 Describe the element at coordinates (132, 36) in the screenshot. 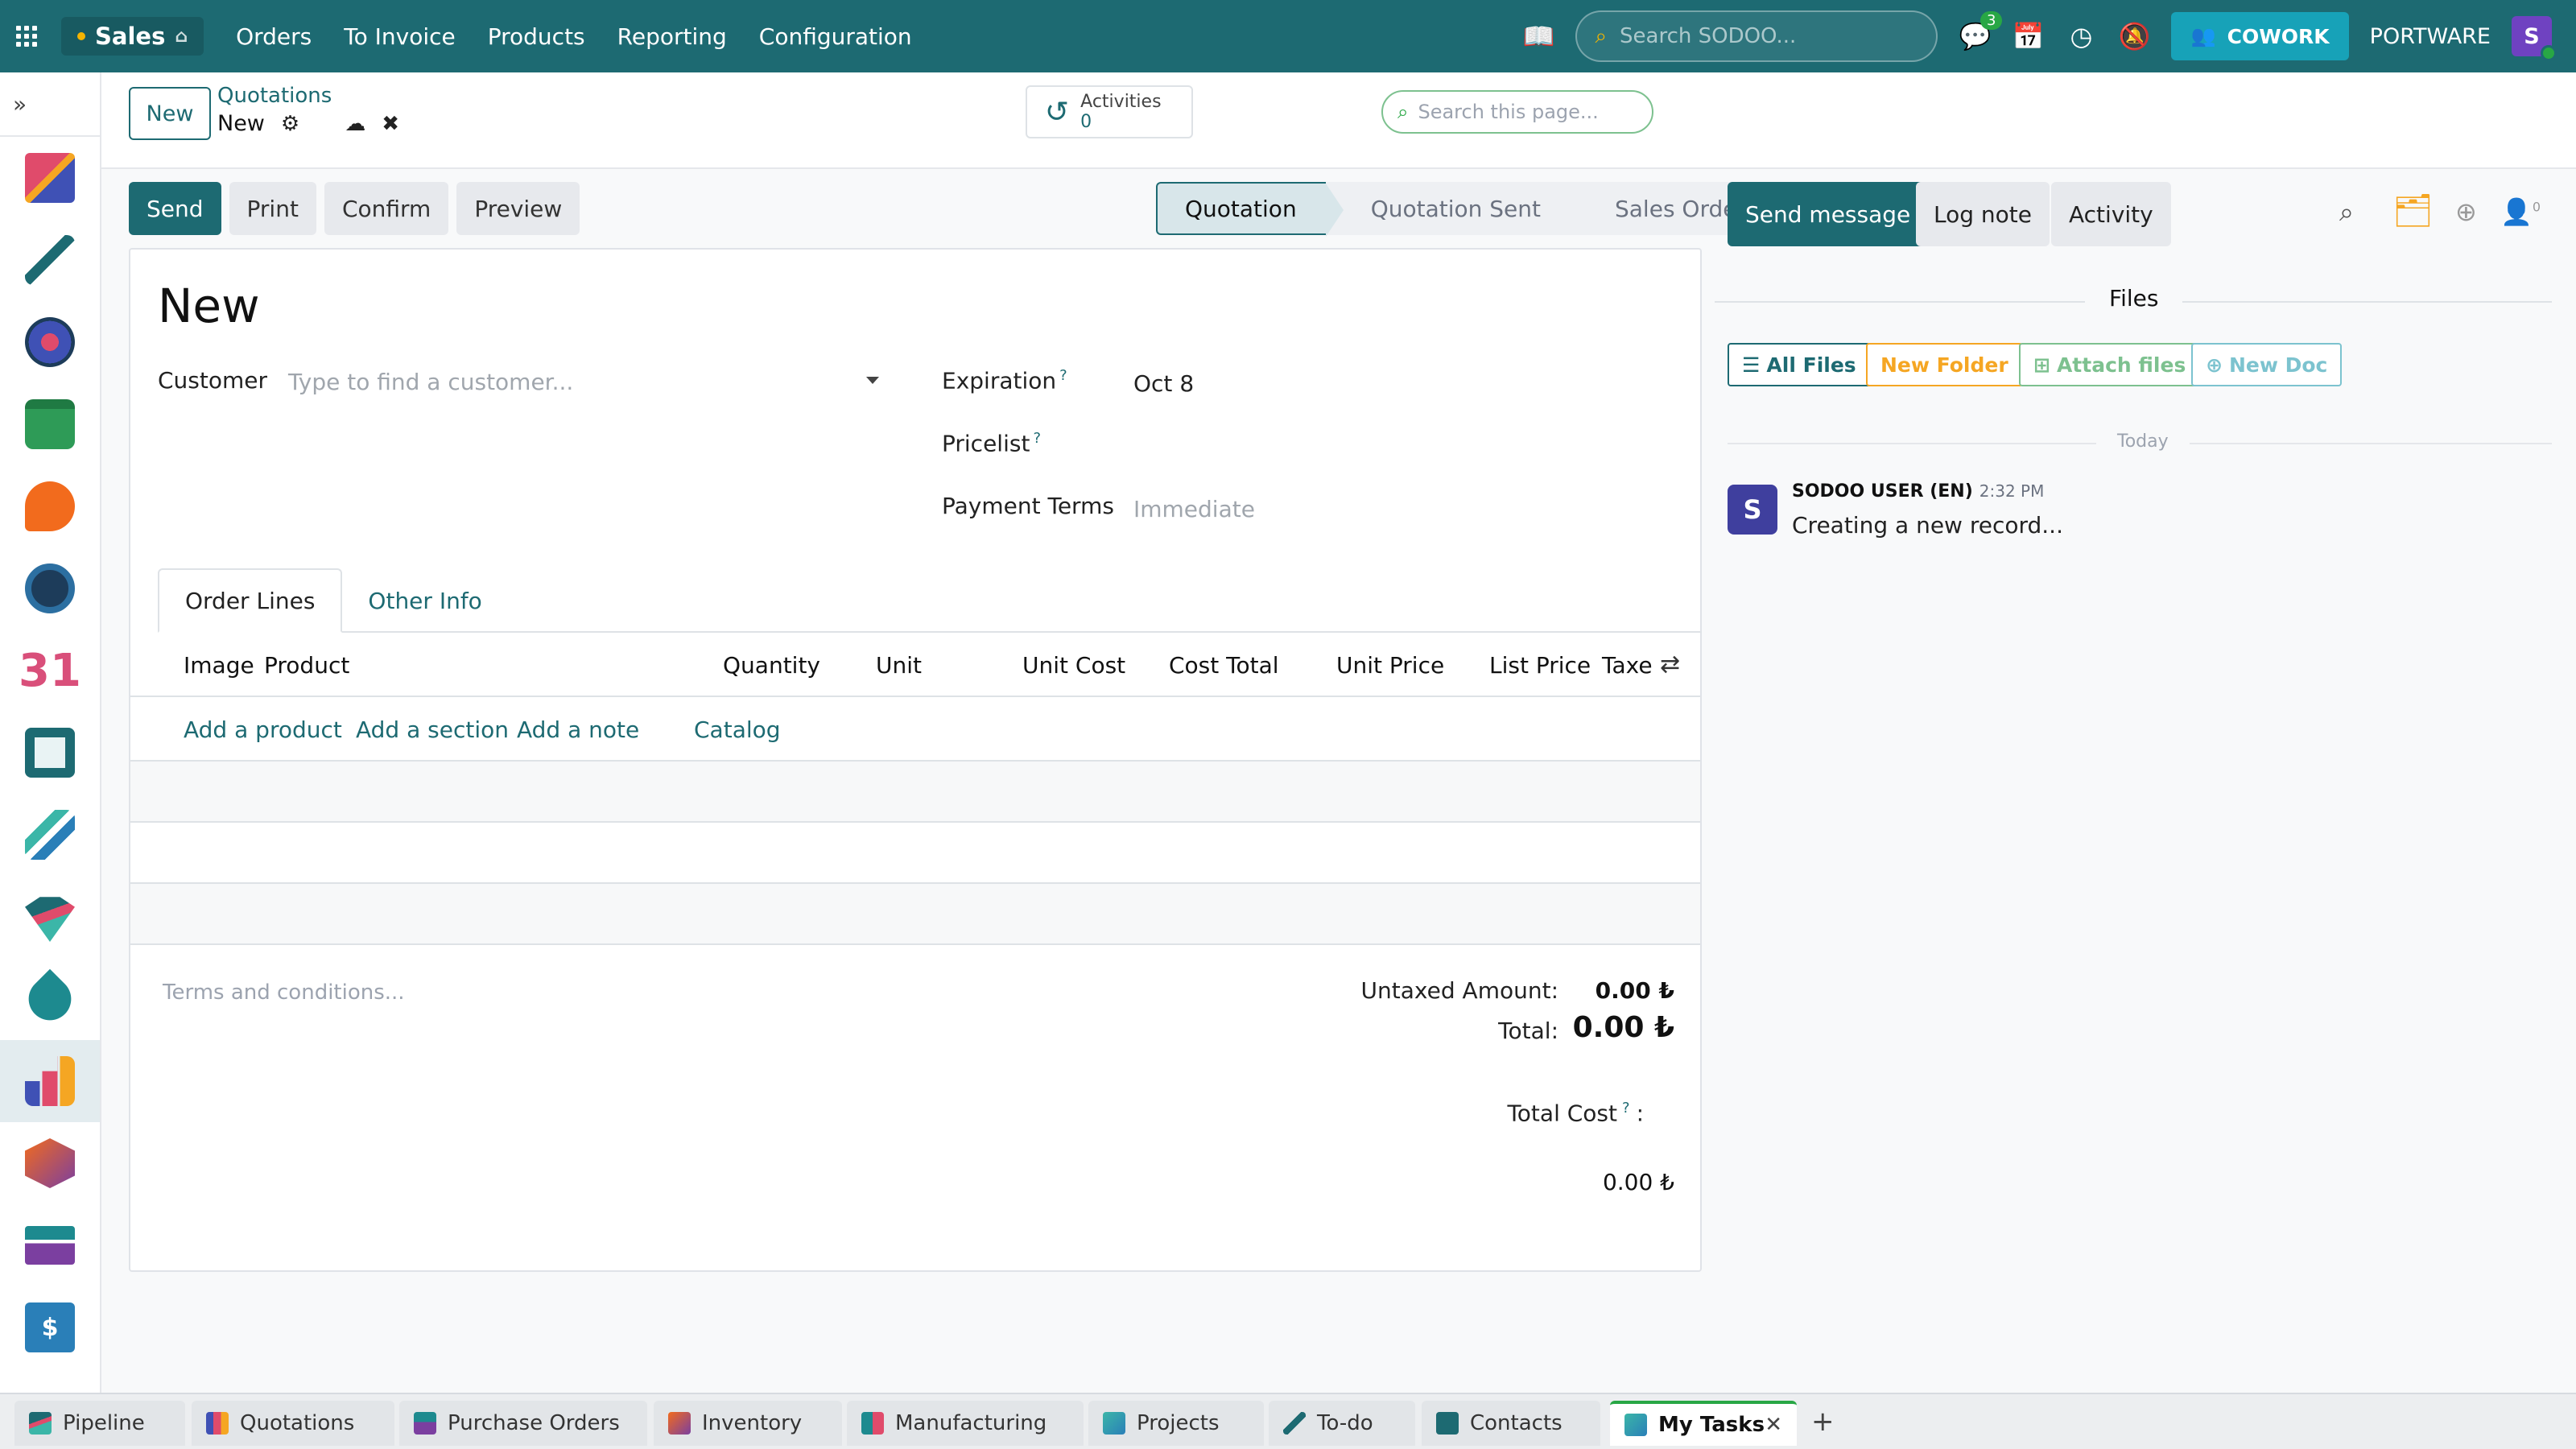

I see `app-brand-button: Sales ⌂` at that location.